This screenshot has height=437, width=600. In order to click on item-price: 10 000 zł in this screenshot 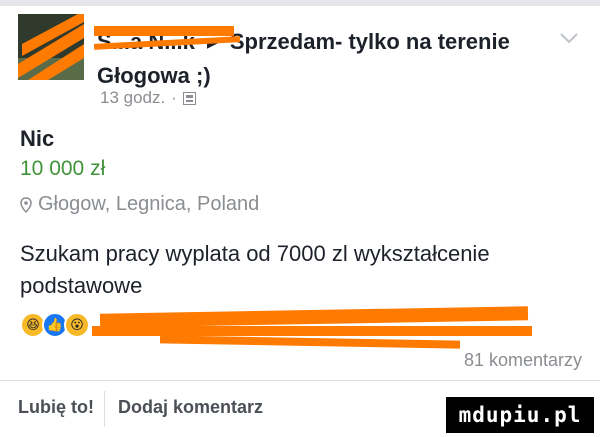, I will do `click(63, 168)`.